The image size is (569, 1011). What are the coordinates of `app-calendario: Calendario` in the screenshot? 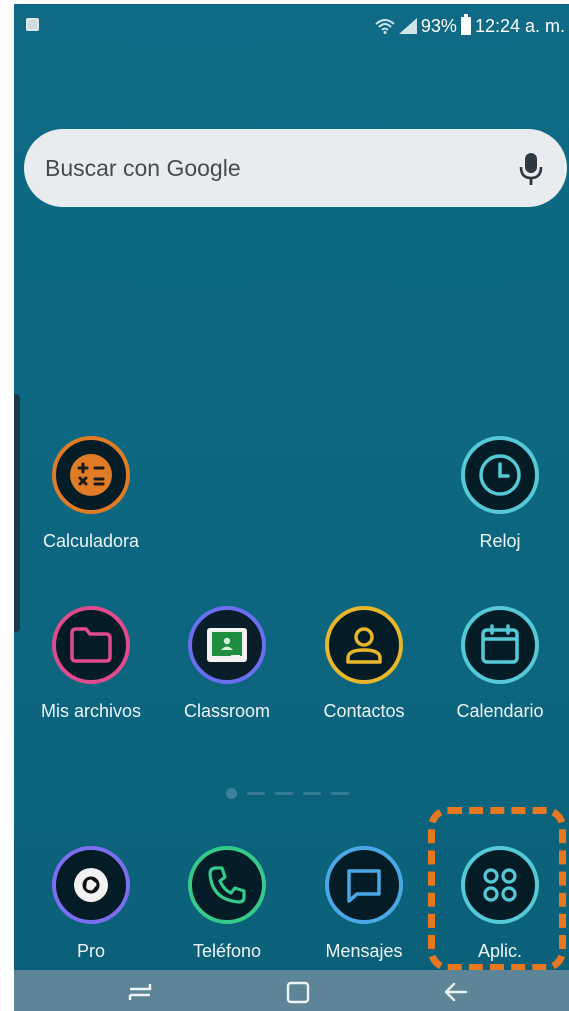 It's located at (500, 664).